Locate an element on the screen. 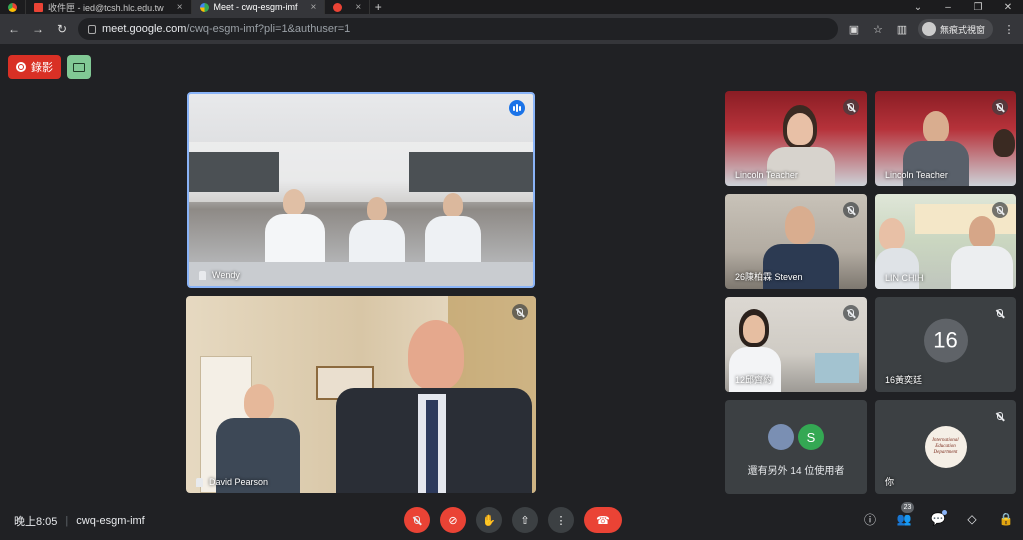  tile-name: David Pearson is located at coordinates (232, 482).